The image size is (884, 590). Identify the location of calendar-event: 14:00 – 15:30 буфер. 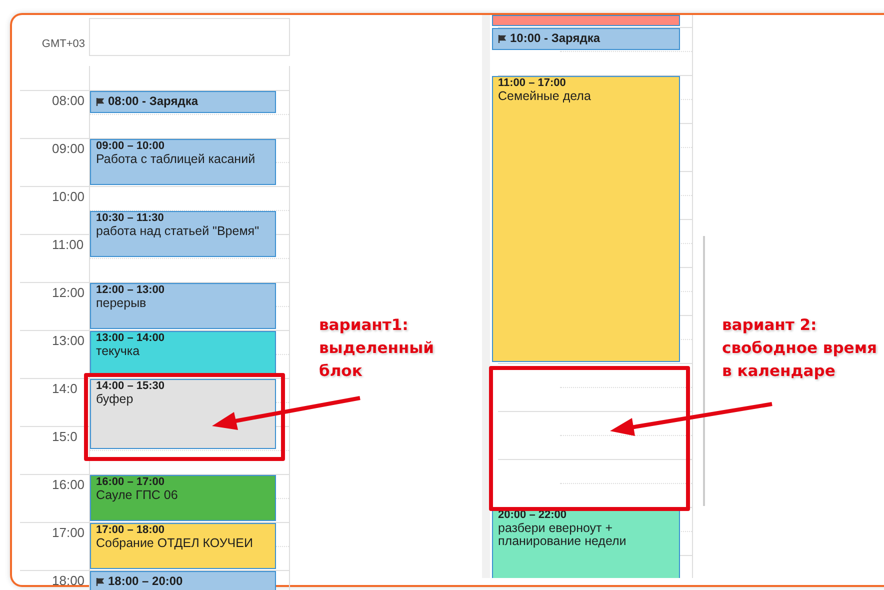
(183, 414).